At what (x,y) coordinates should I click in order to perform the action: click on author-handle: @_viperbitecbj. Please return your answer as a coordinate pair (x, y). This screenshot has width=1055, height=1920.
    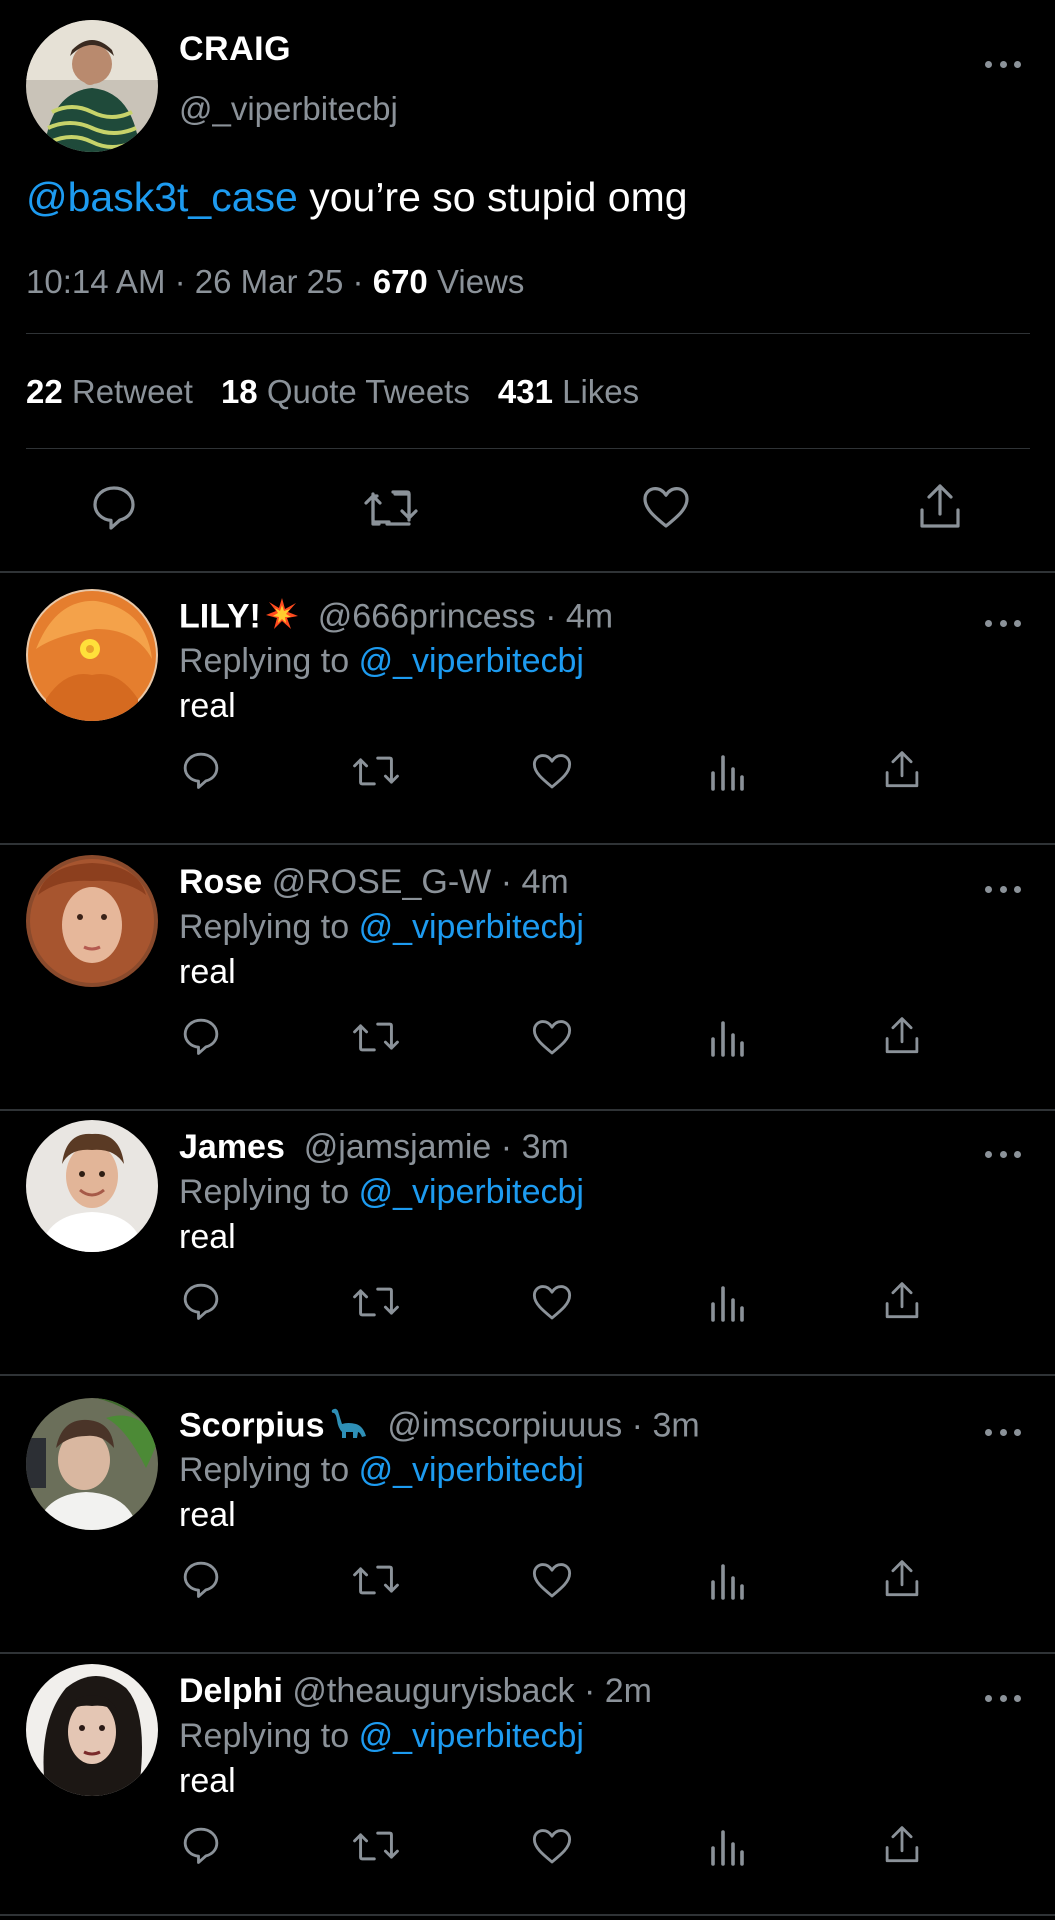
    Looking at the image, I should click on (288, 109).